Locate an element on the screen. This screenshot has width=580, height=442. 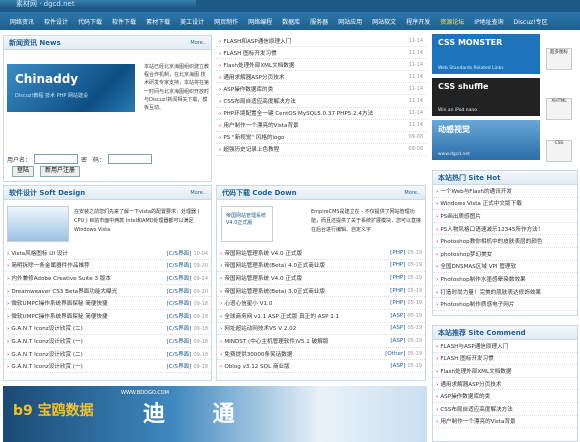
nav-item: 素材下载 is located at coordinates (158, 21).